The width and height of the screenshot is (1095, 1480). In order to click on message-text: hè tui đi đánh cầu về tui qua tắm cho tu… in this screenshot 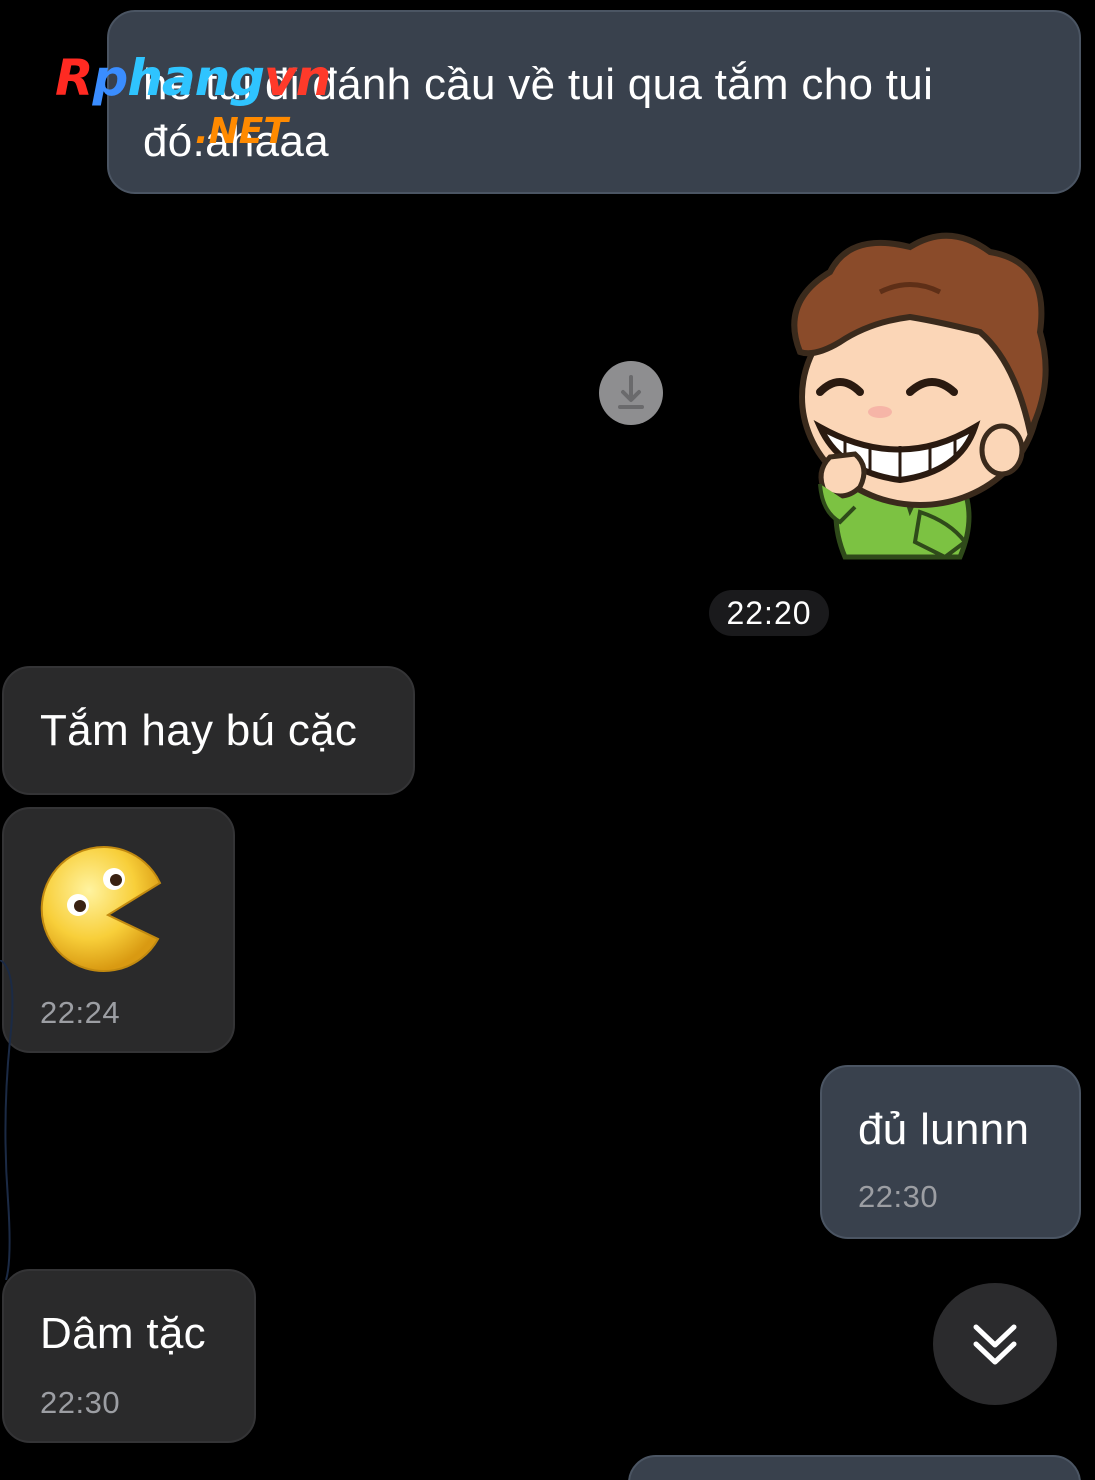, I will do `click(538, 113)`.